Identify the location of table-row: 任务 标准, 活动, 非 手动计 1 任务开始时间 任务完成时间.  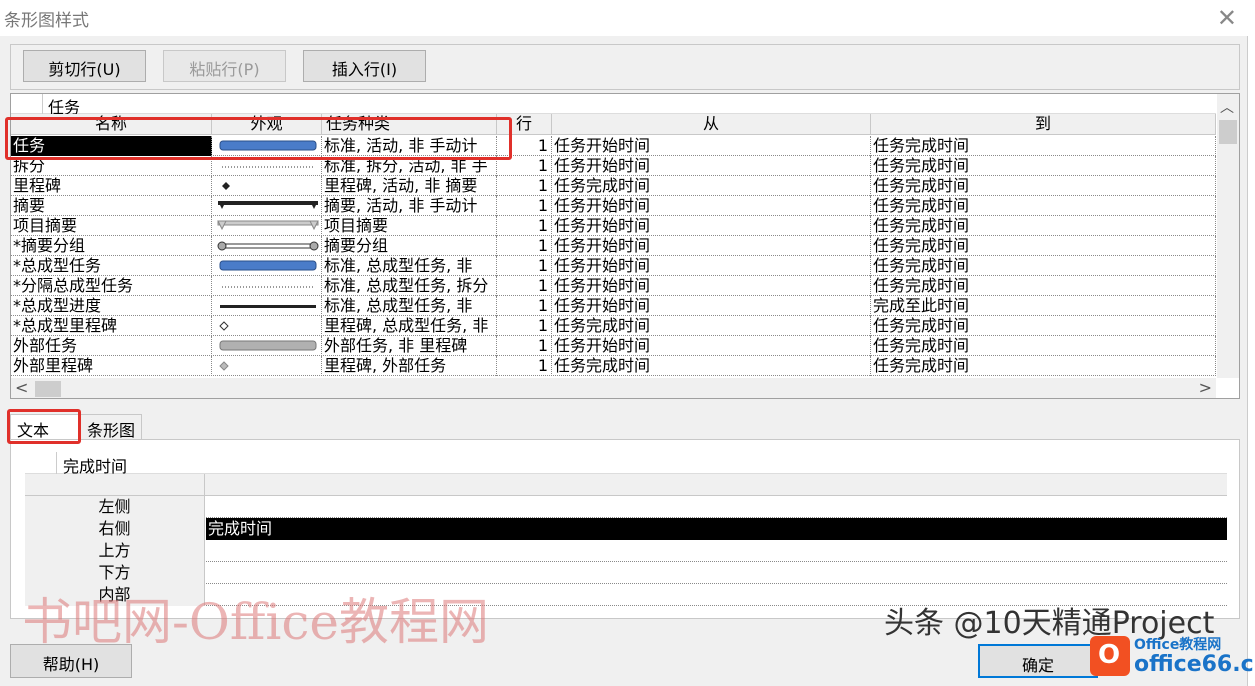
(613, 146).